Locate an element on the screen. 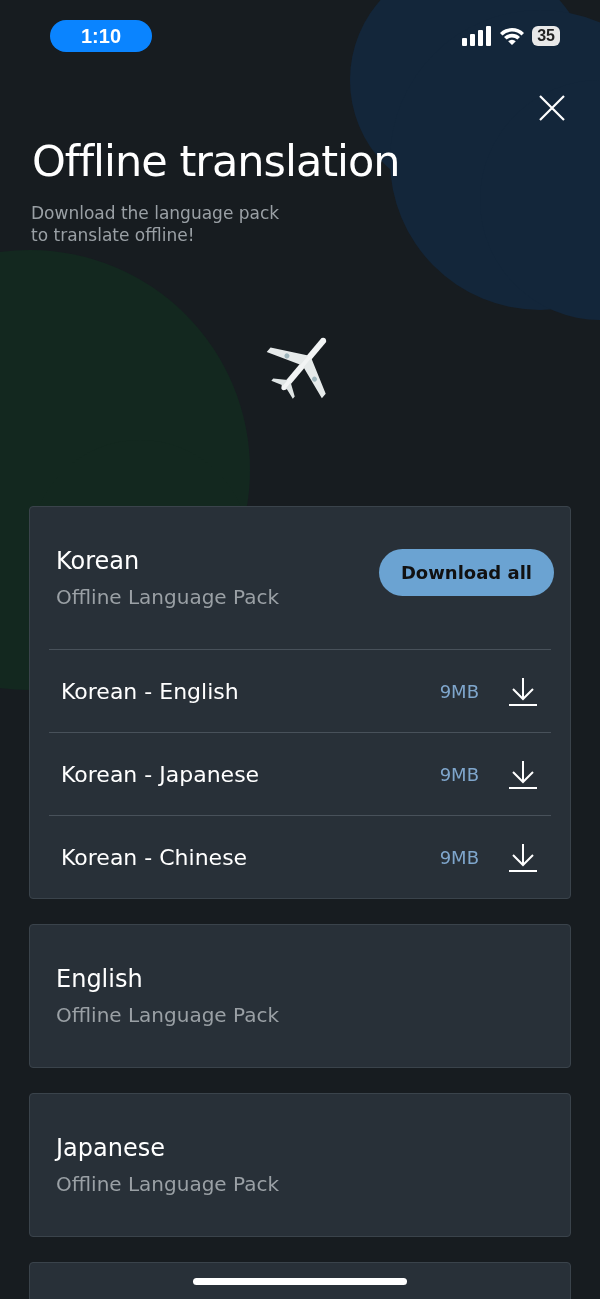 The height and width of the screenshot is (1299, 600). language-name: English is located at coordinates (100, 979).